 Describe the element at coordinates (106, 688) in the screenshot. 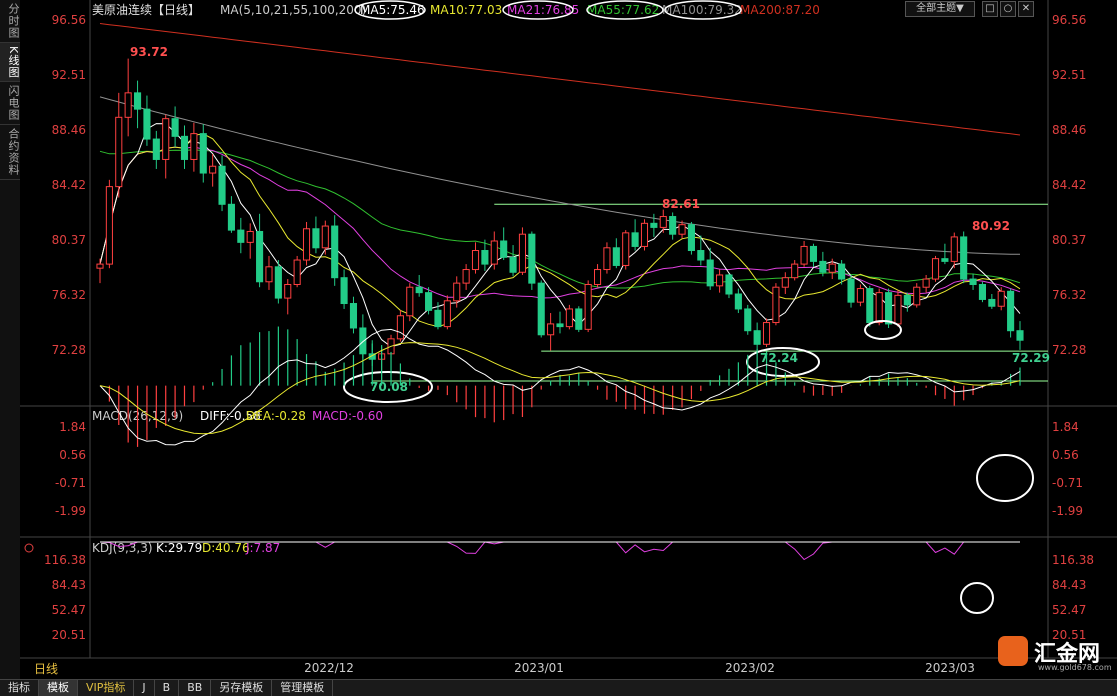

I see `tab-vip-indicator: VIP指标` at that location.